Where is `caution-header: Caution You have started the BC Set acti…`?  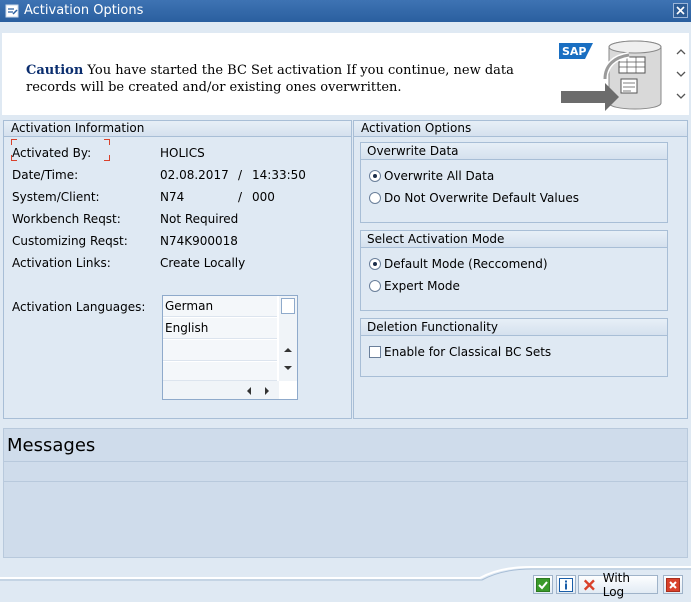 caution-header: Caution You have started the BC Set acti… is located at coordinates (337, 74).